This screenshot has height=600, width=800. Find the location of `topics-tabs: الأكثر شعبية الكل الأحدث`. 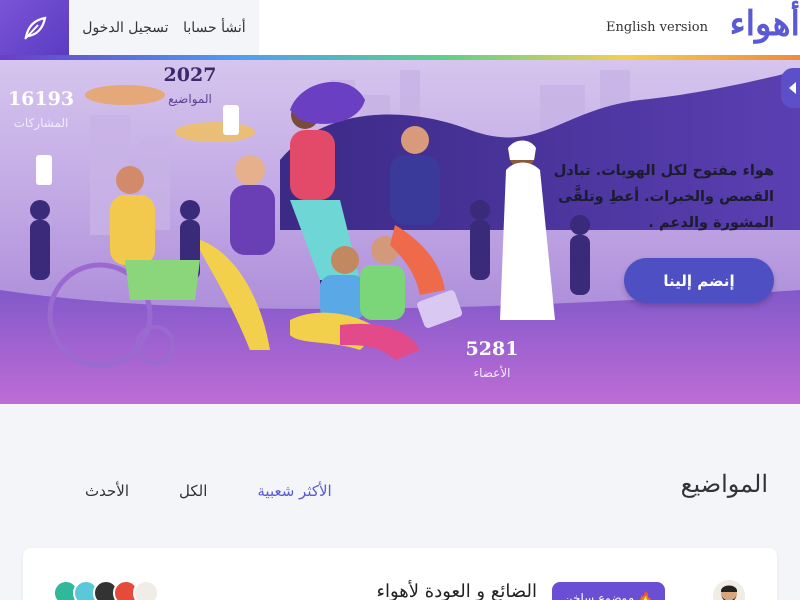

topics-tabs: الأكثر شعبية الكل الأحدث is located at coordinates (208, 491).